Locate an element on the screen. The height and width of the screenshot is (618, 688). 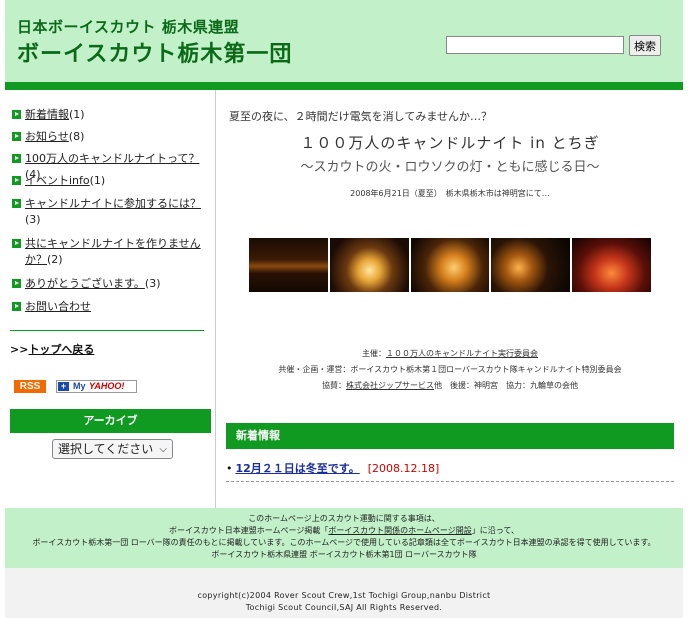
sidebar-item-thanks: ありがとうございます。(3) is located at coordinates (108, 284).